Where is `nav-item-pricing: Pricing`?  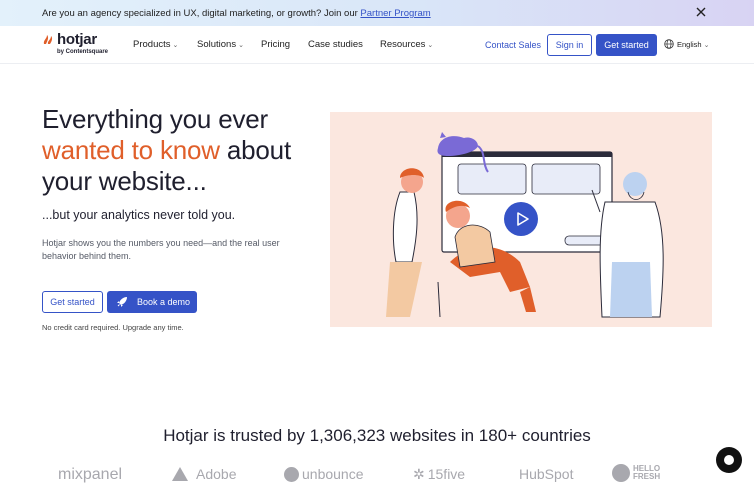
nav-item-pricing: Pricing is located at coordinates (275, 44).